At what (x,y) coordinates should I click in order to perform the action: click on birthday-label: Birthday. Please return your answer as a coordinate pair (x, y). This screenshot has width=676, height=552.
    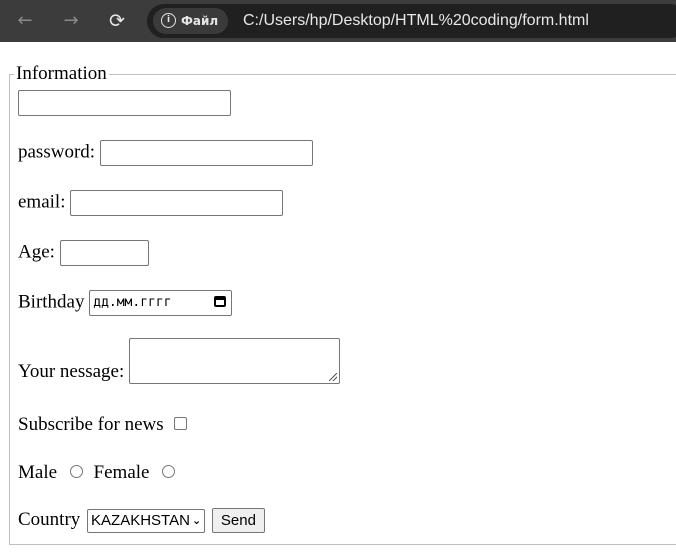
    Looking at the image, I should click on (51, 302).